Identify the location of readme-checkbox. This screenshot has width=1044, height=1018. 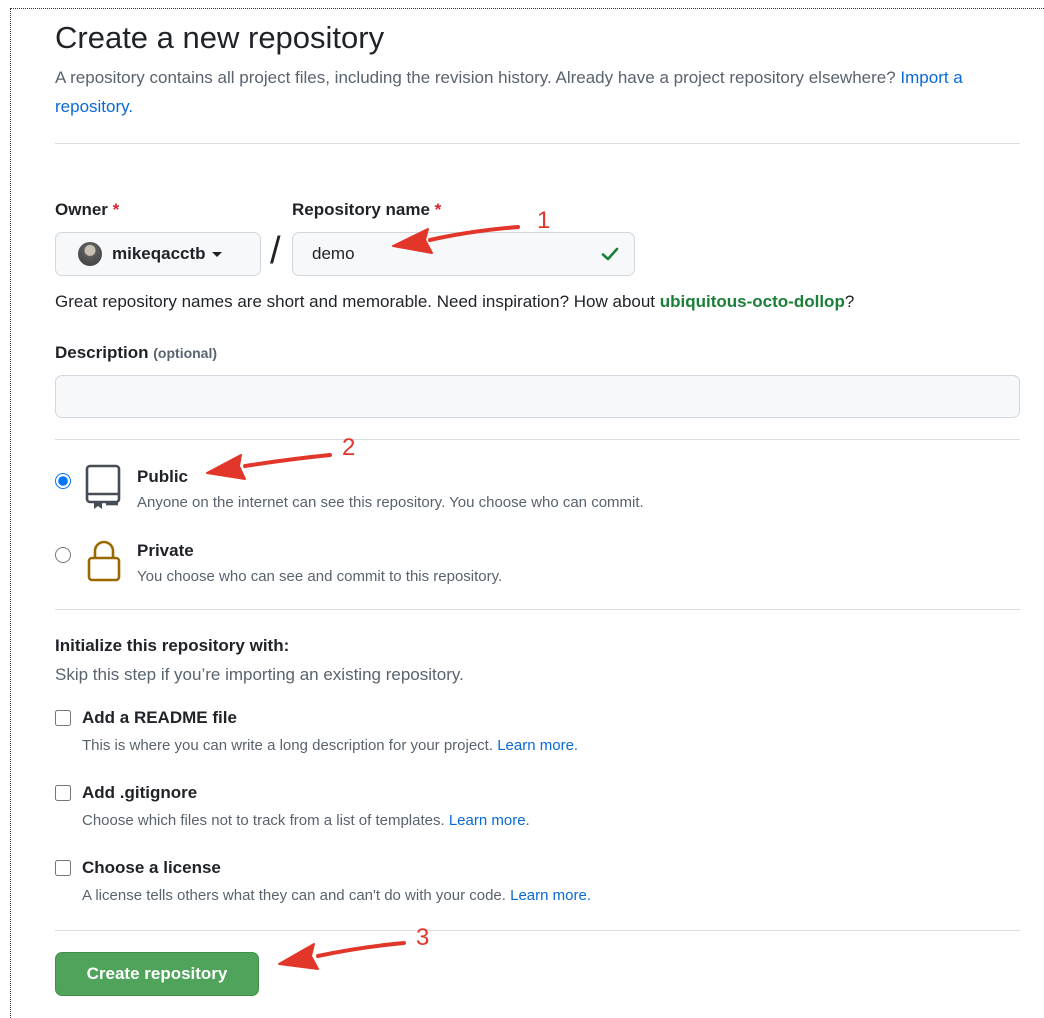
(63, 718).